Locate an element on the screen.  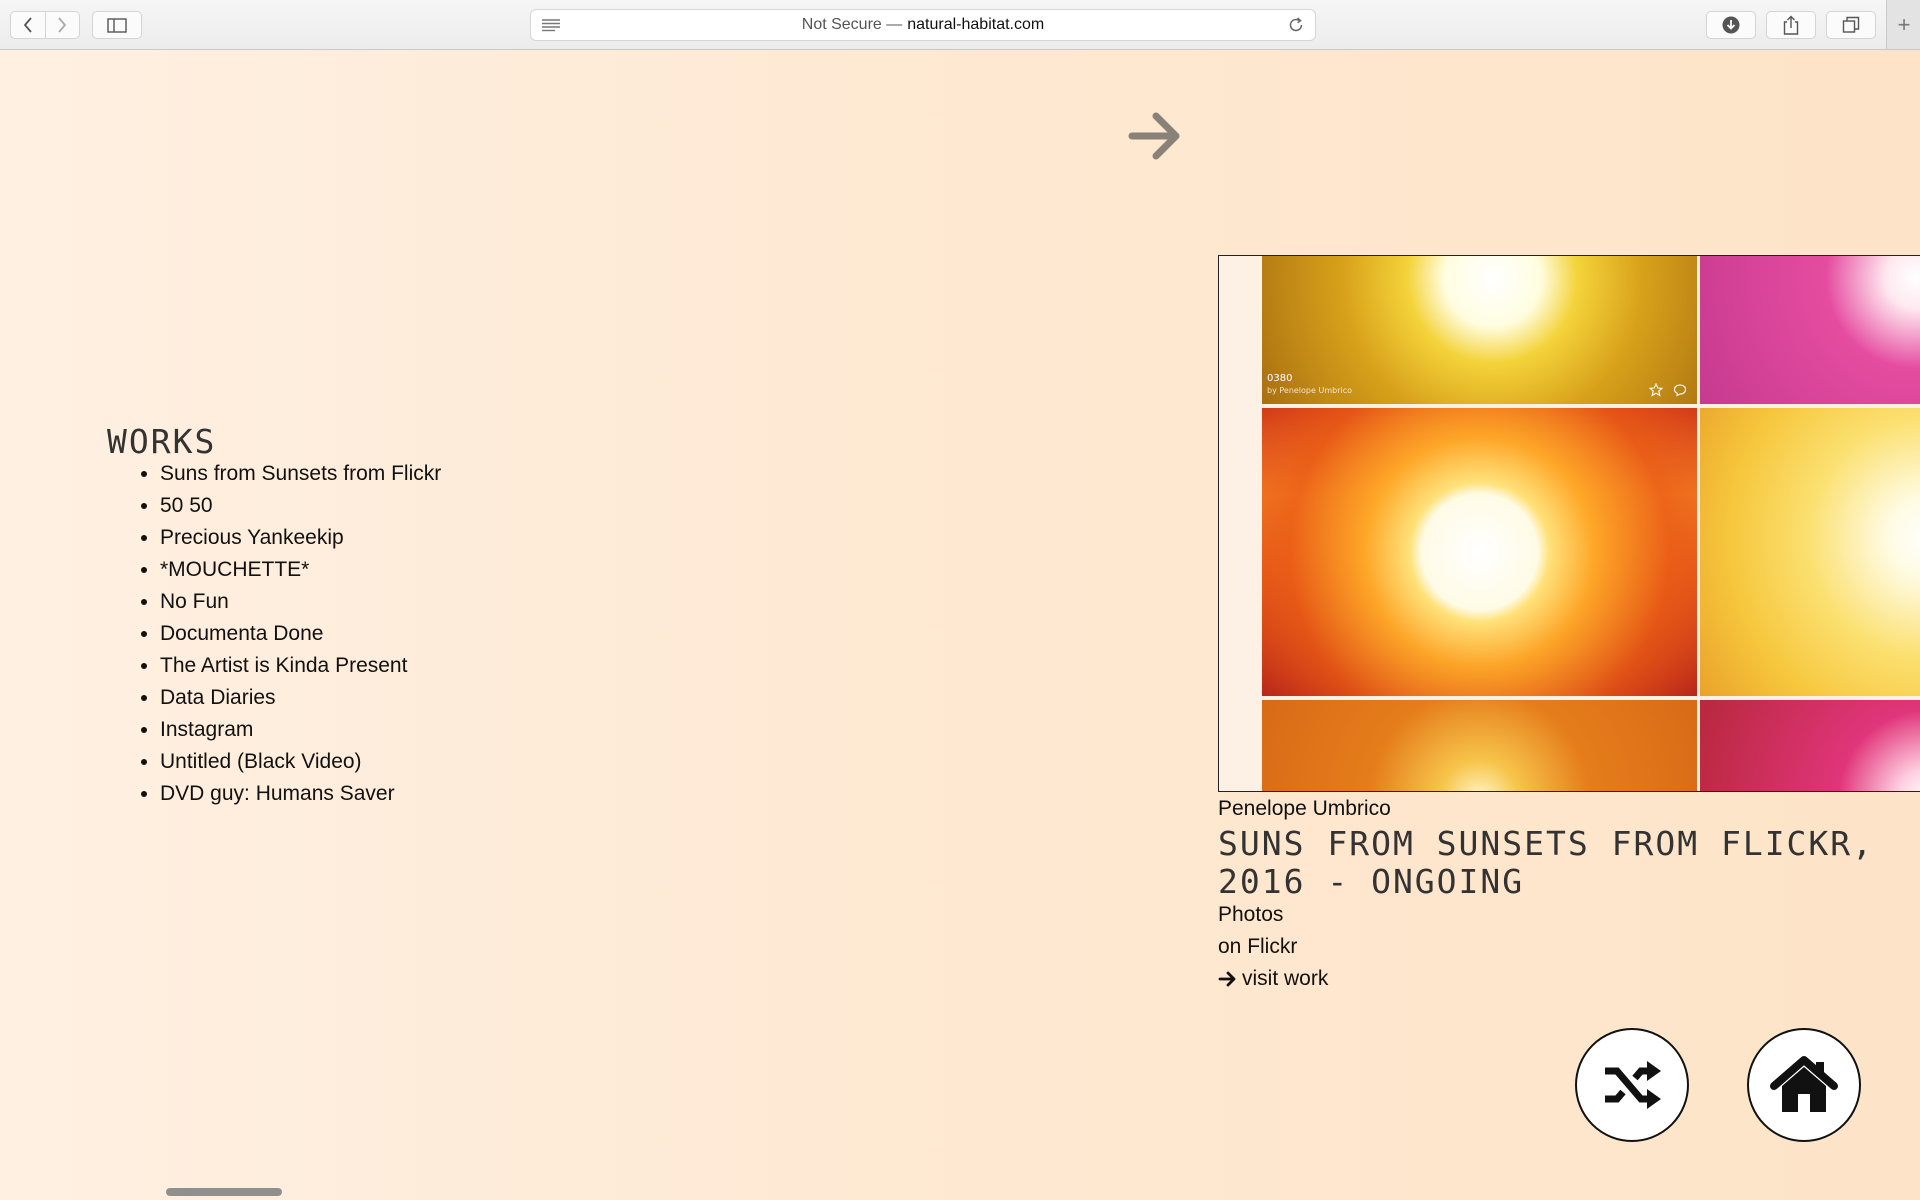
shuffle-icon is located at coordinates (1633, 1085).